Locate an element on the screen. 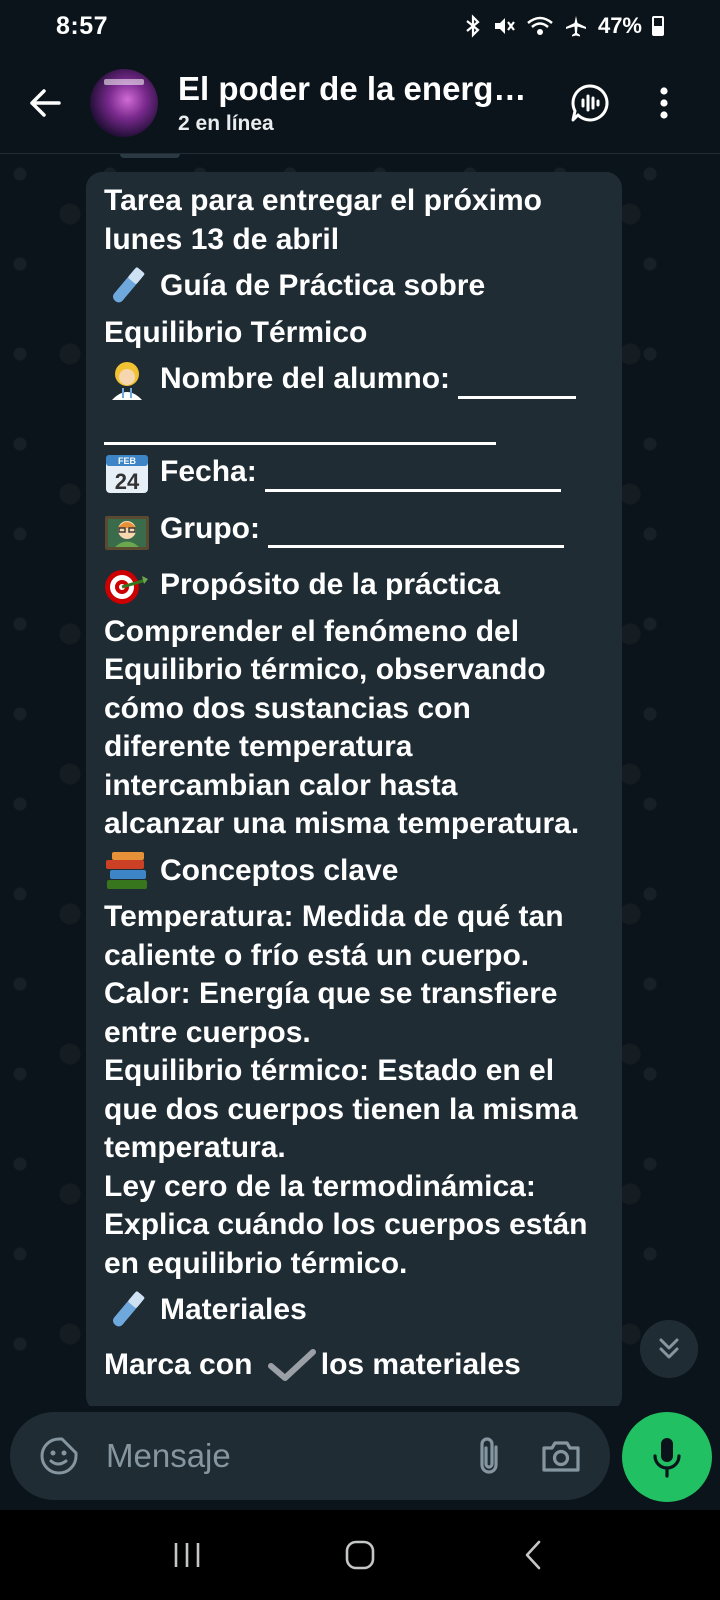  status-time: 8:57 is located at coordinates (82, 25).